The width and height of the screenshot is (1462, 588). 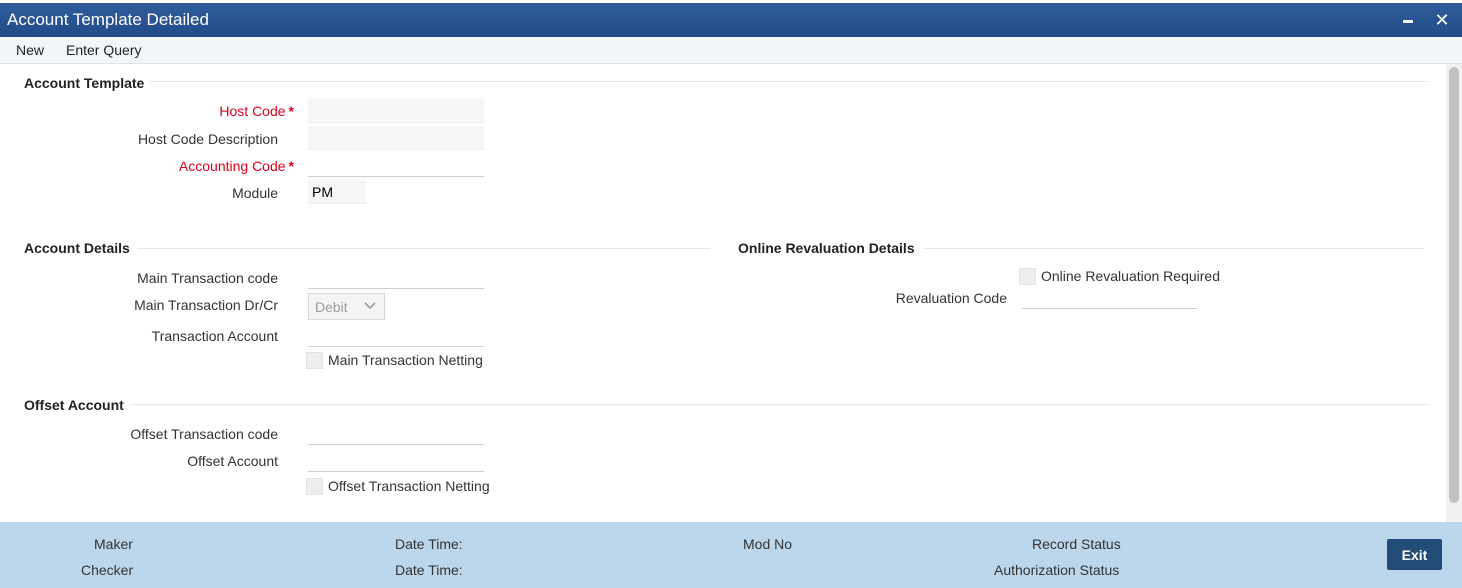 What do you see at coordinates (826, 248) in the screenshot?
I see `section-title-online-revaluation: Online Revaluation Details` at bounding box center [826, 248].